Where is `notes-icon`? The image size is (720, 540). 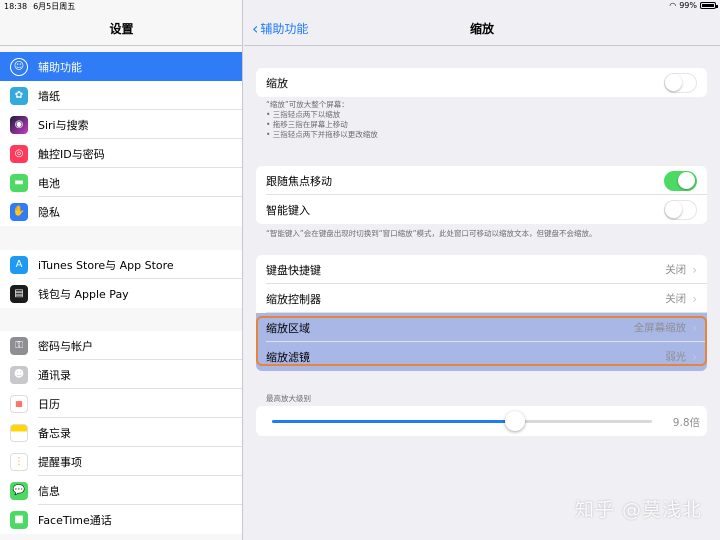
notes-icon is located at coordinates (19, 432).